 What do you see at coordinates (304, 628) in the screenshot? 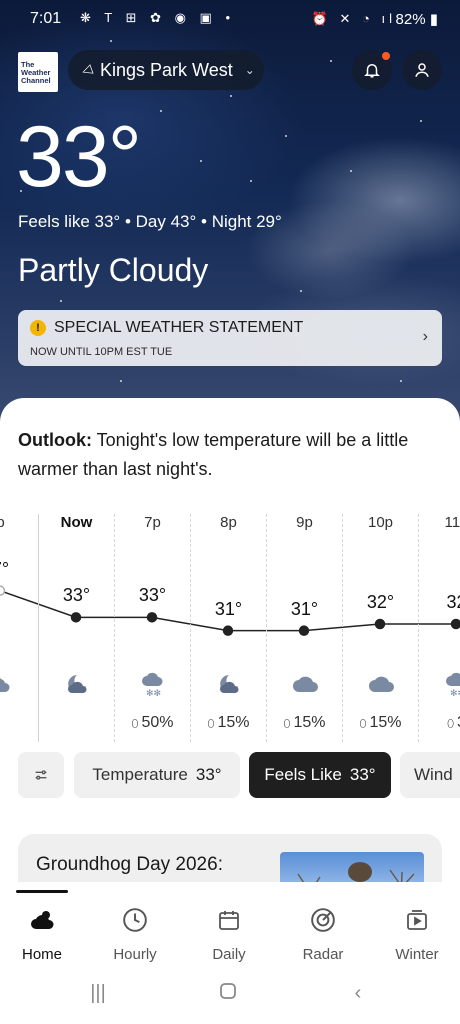
I see `hour-column: 9p 31° ⬯ 15%` at bounding box center [304, 628].